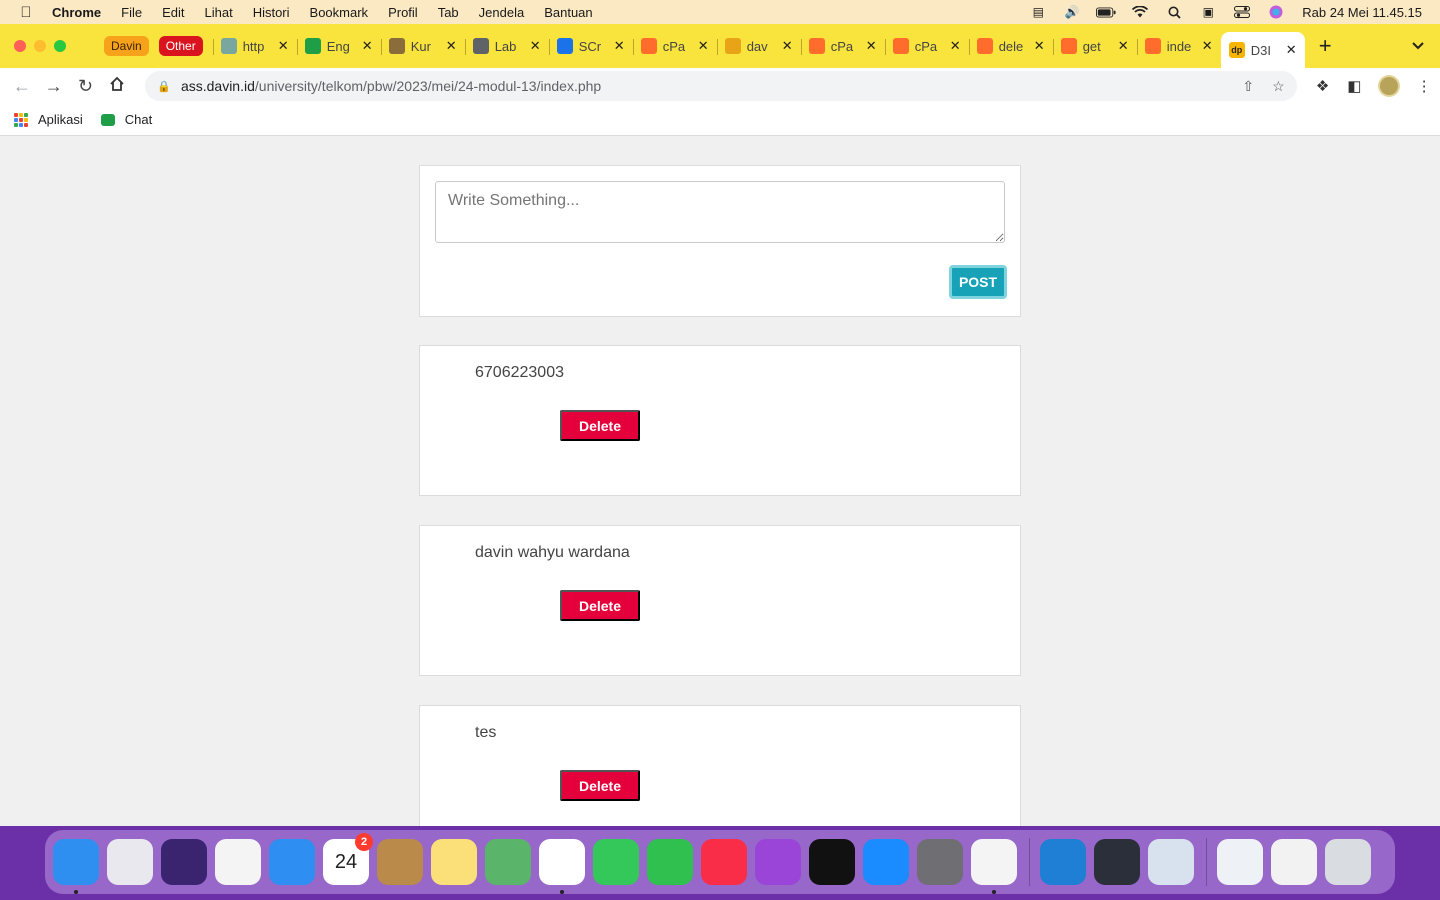  What do you see at coordinates (130, 862) in the screenshot?
I see `launchpad-dock-icon` at bounding box center [130, 862].